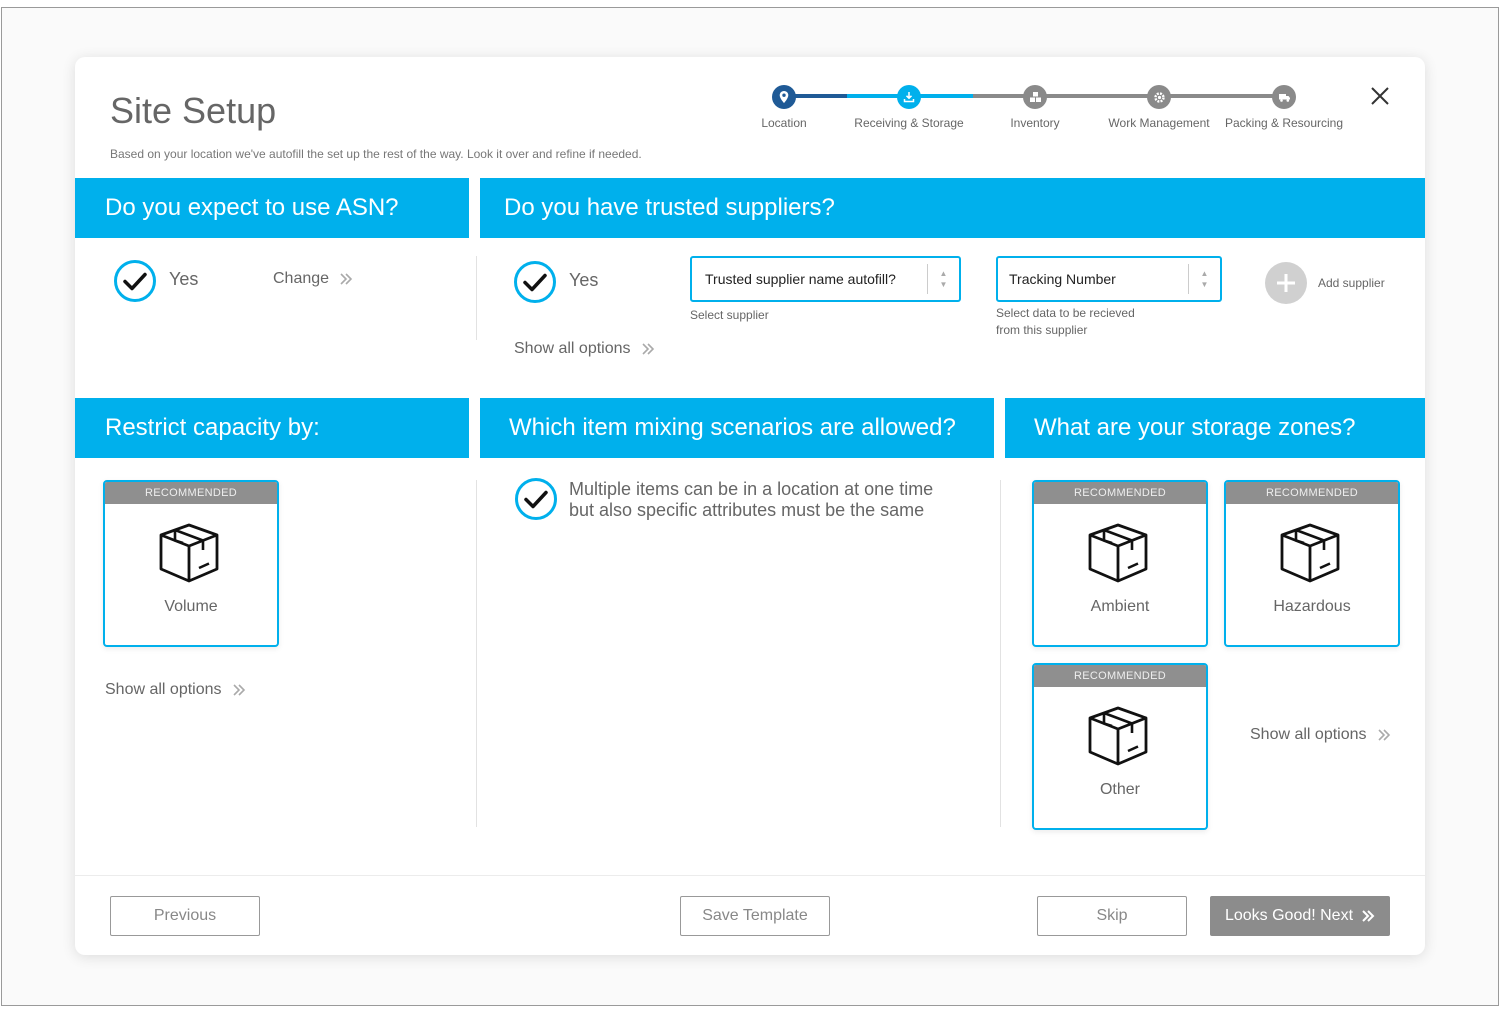  I want to click on card-label: Hazardous, so click(1312, 606).